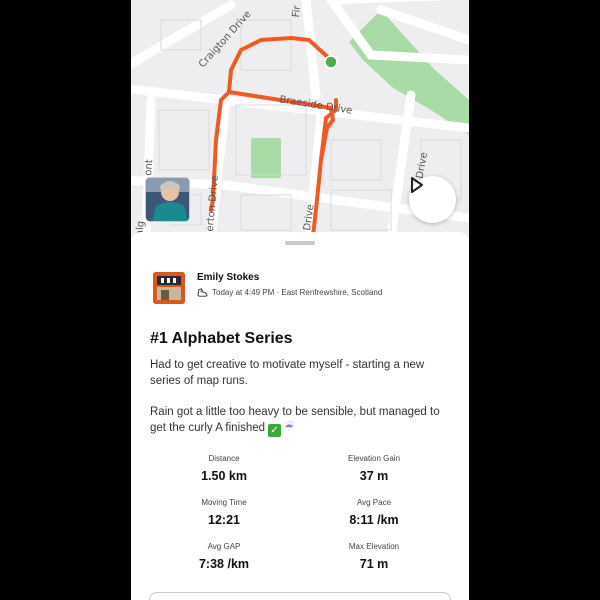 This screenshot has width=600, height=600. Describe the element at coordinates (202, 292) in the screenshot. I see `shoe-icon` at that location.